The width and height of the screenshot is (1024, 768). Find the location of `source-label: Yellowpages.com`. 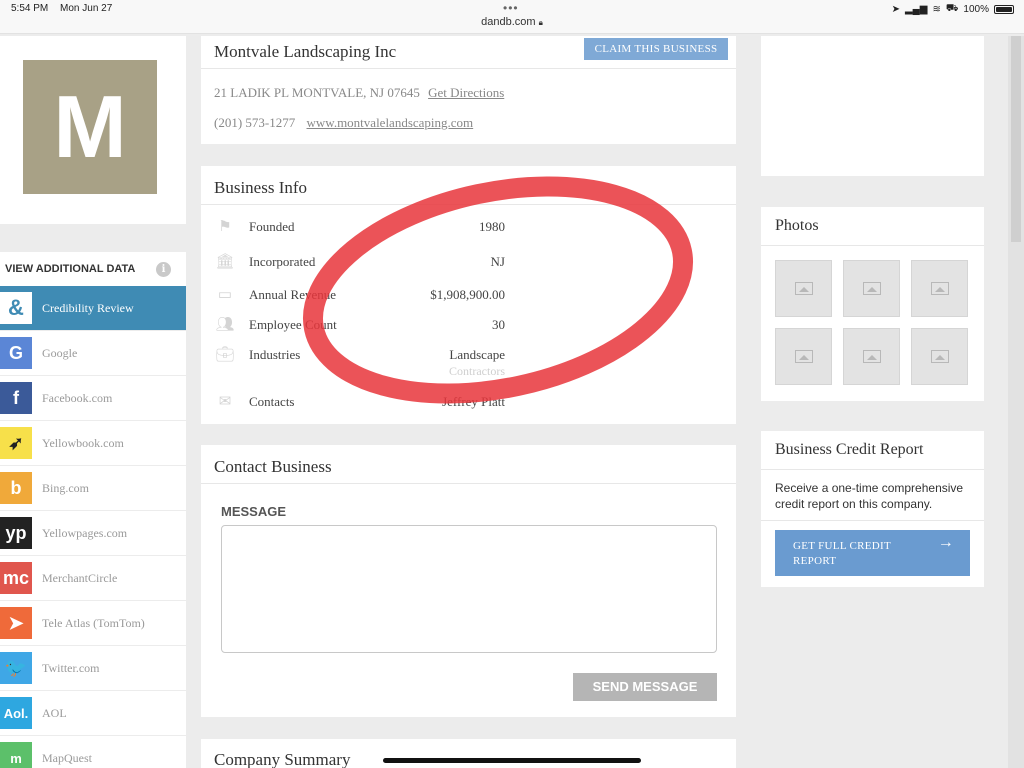

source-label: Yellowpages.com is located at coordinates (85, 532).